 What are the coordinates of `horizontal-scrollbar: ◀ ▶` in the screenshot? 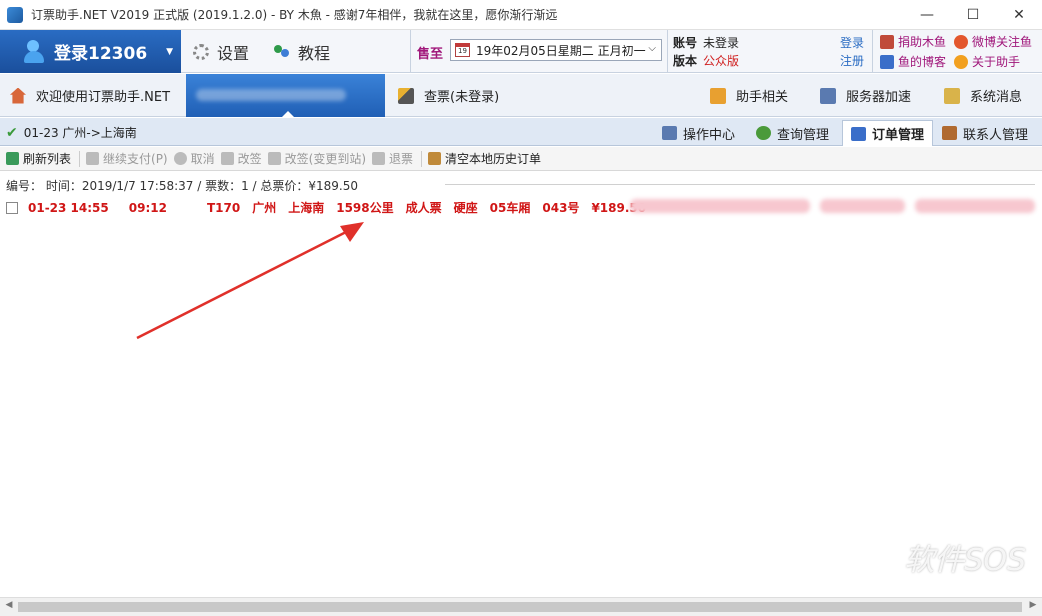 It's located at (521, 606).